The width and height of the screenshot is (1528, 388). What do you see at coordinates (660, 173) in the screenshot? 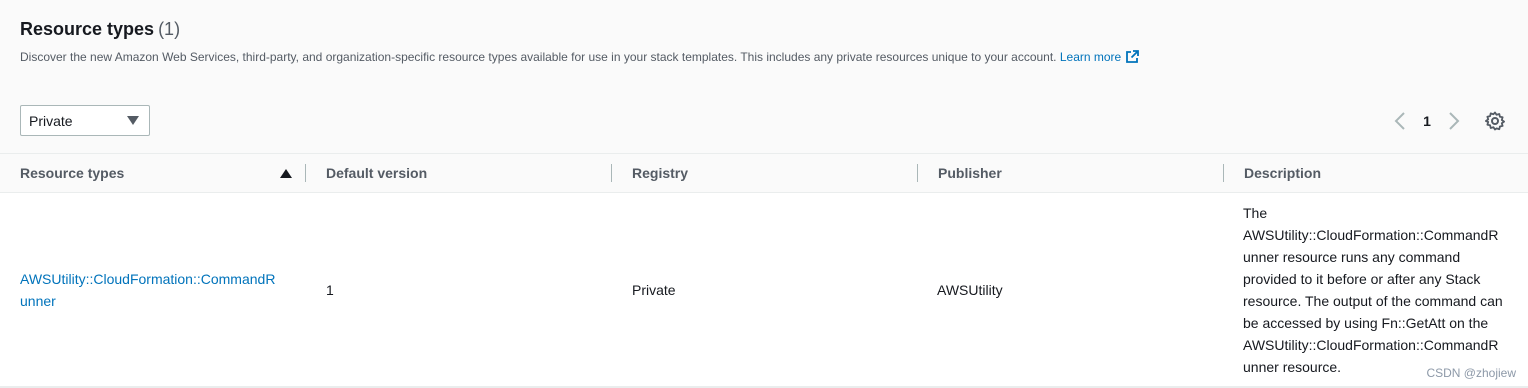
I see `column-header-registry: Registry` at bounding box center [660, 173].